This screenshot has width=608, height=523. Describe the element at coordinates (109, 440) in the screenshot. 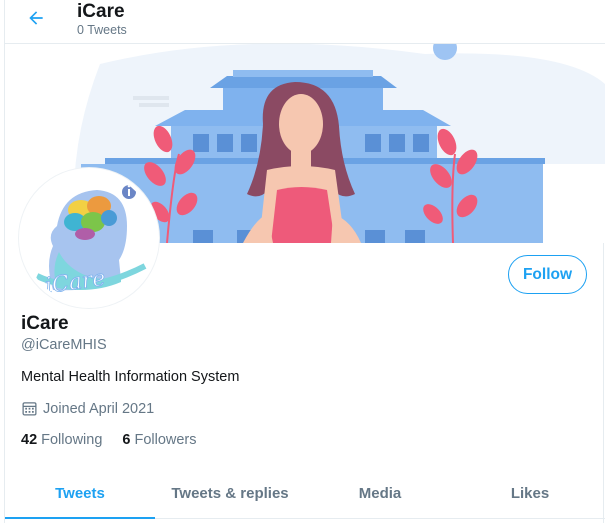

I see `follow-stats: 42 Following 6 Followers` at that location.